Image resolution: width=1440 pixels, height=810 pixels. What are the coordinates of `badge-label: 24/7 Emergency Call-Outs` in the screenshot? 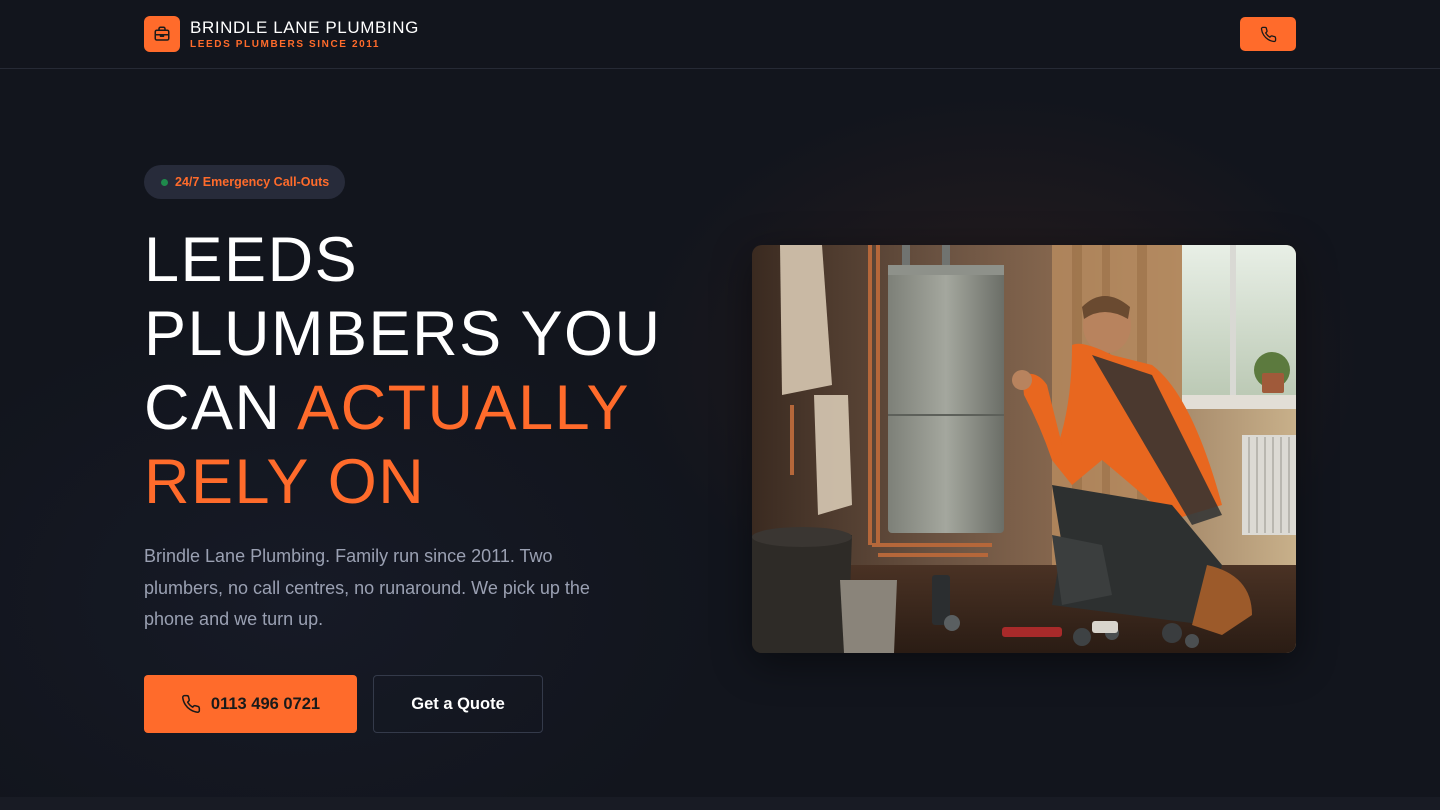 It's located at (252, 182).